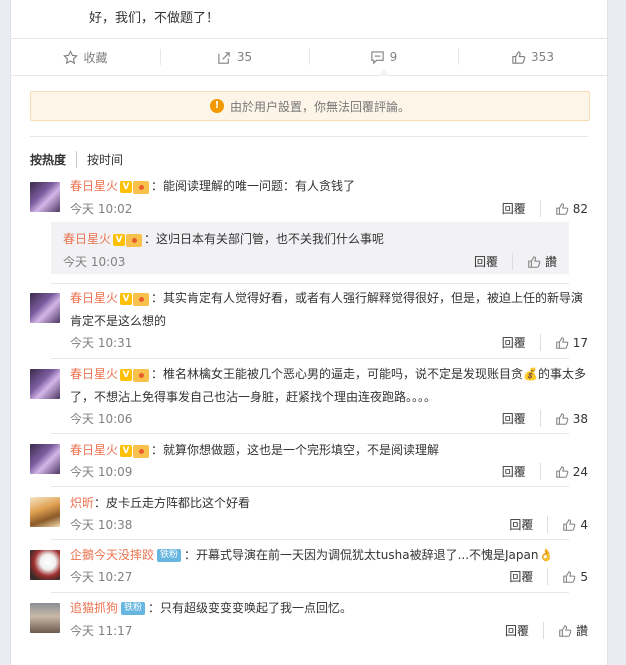 The width and height of the screenshot is (626, 665). What do you see at coordinates (542, 57) in the screenshot?
I see `like-count: 353` at bounding box center [542, 57].